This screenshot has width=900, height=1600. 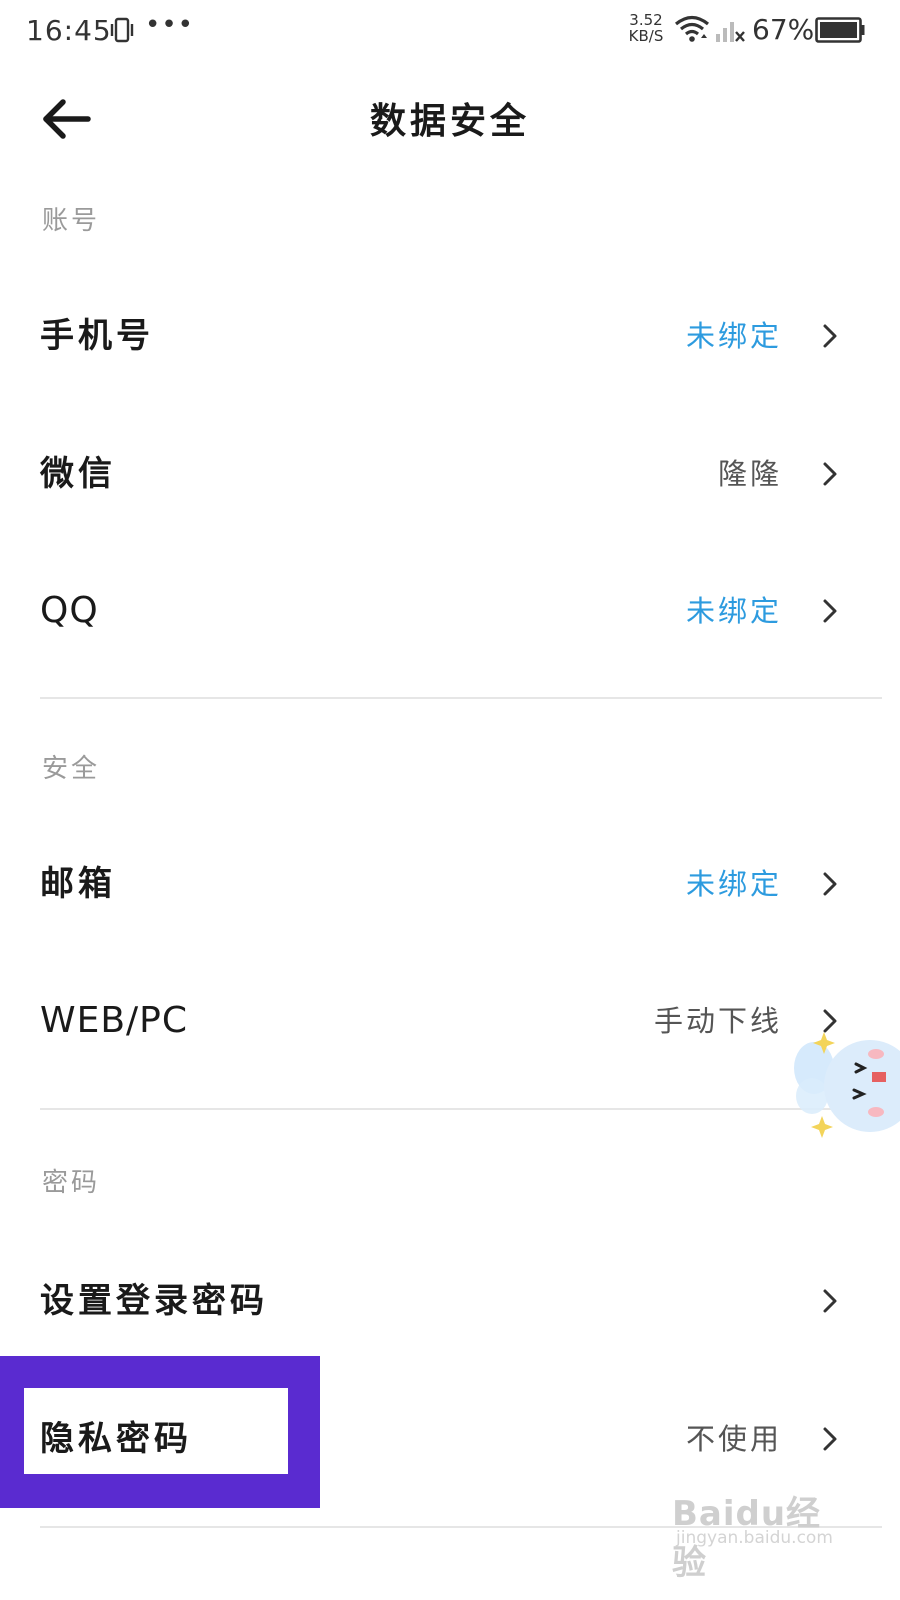 I want to click on network-speed-unit: KB/S, so click(x=646, y=36).